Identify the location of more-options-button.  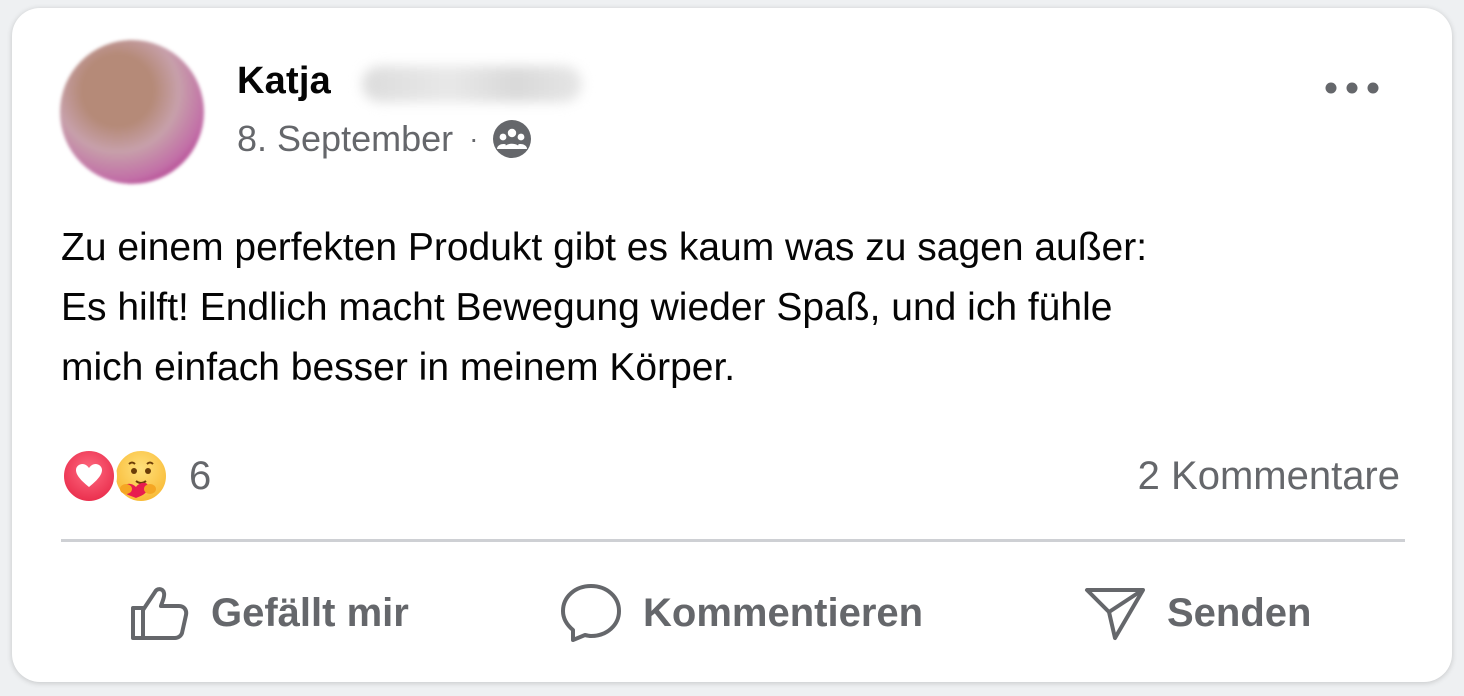
(1352, 88).